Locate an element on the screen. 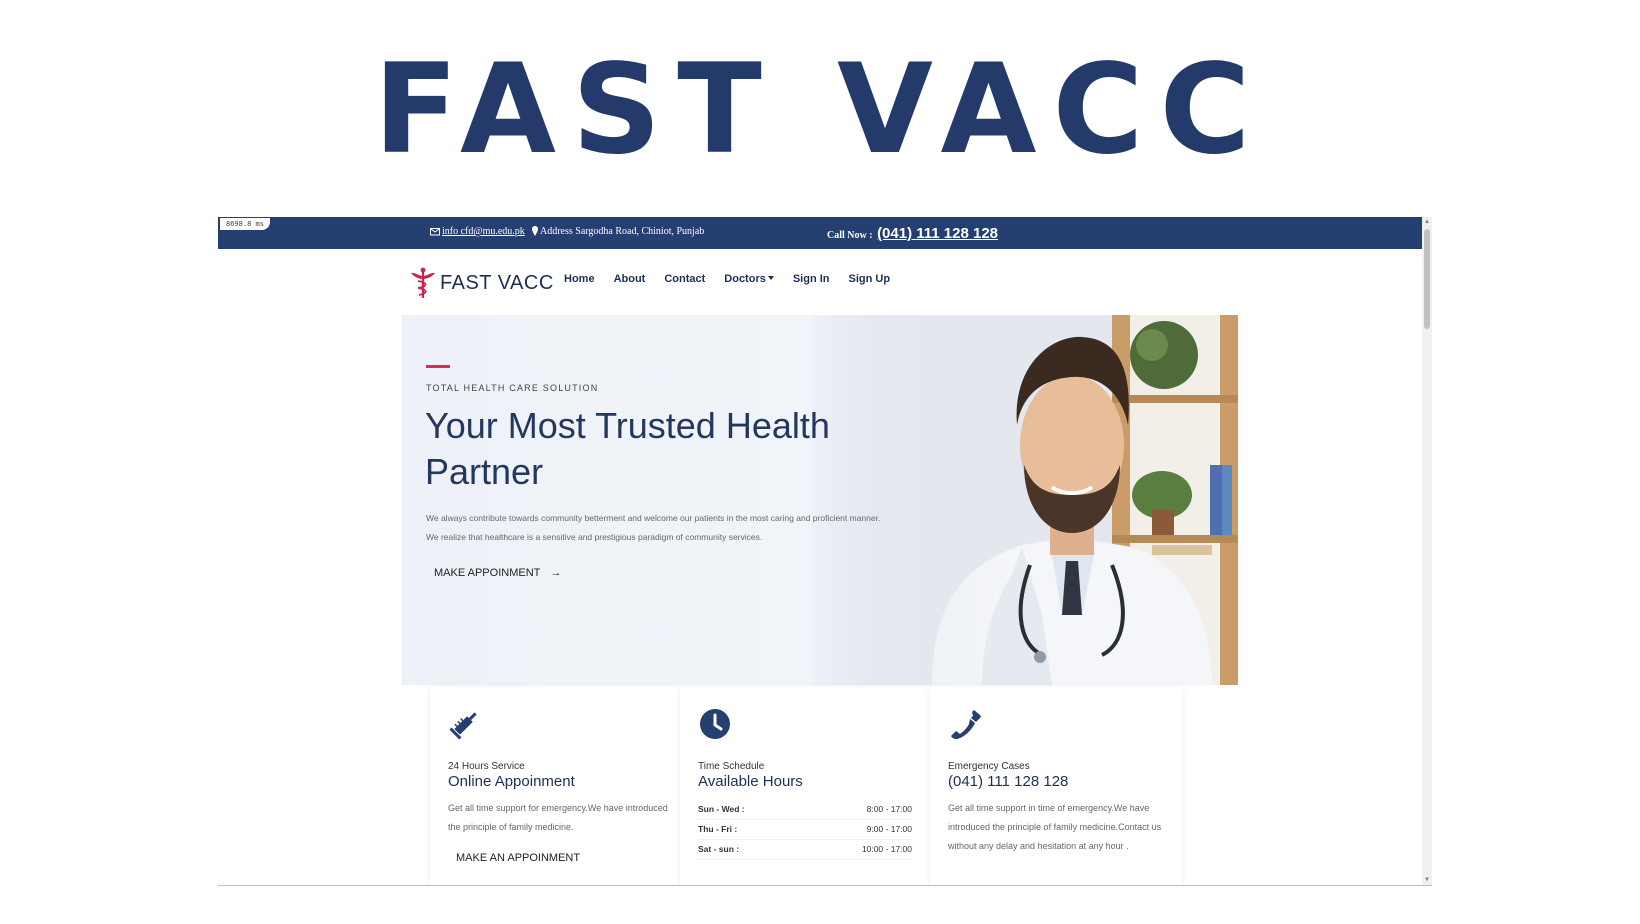  hours-days: Thu - Fri : is located at coordinates (718, 829).